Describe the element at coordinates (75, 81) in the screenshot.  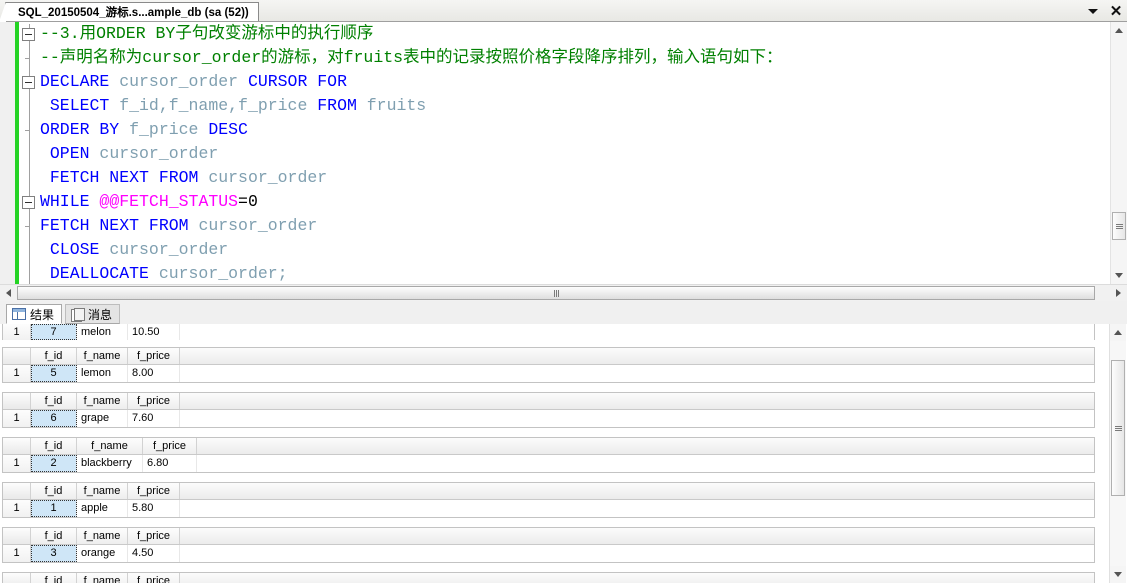
I see `code-token: DECLARE` at that location.